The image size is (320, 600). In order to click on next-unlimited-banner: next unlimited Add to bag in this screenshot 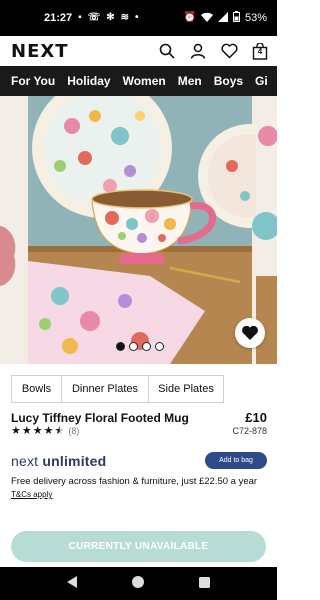, I will do `click(139, 460)`.